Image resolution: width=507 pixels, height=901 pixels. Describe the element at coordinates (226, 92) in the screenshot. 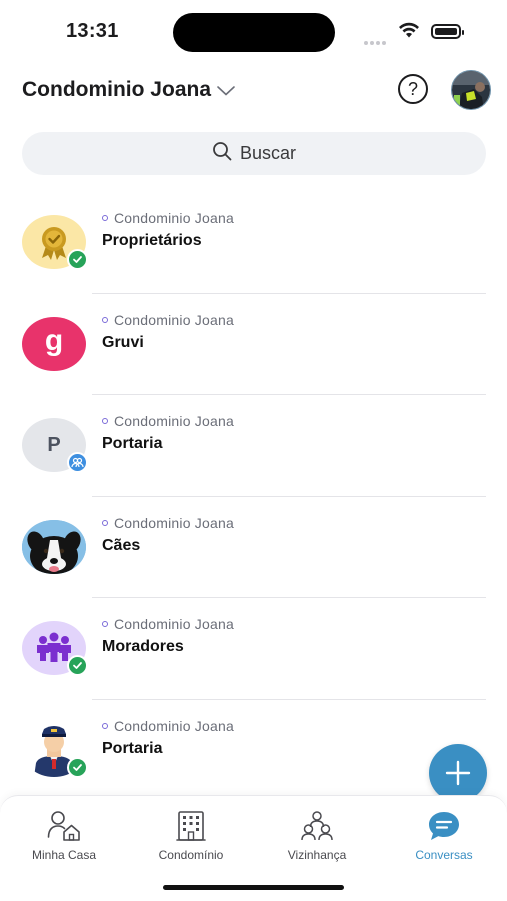

I see `chevron-down-icon` at that location.